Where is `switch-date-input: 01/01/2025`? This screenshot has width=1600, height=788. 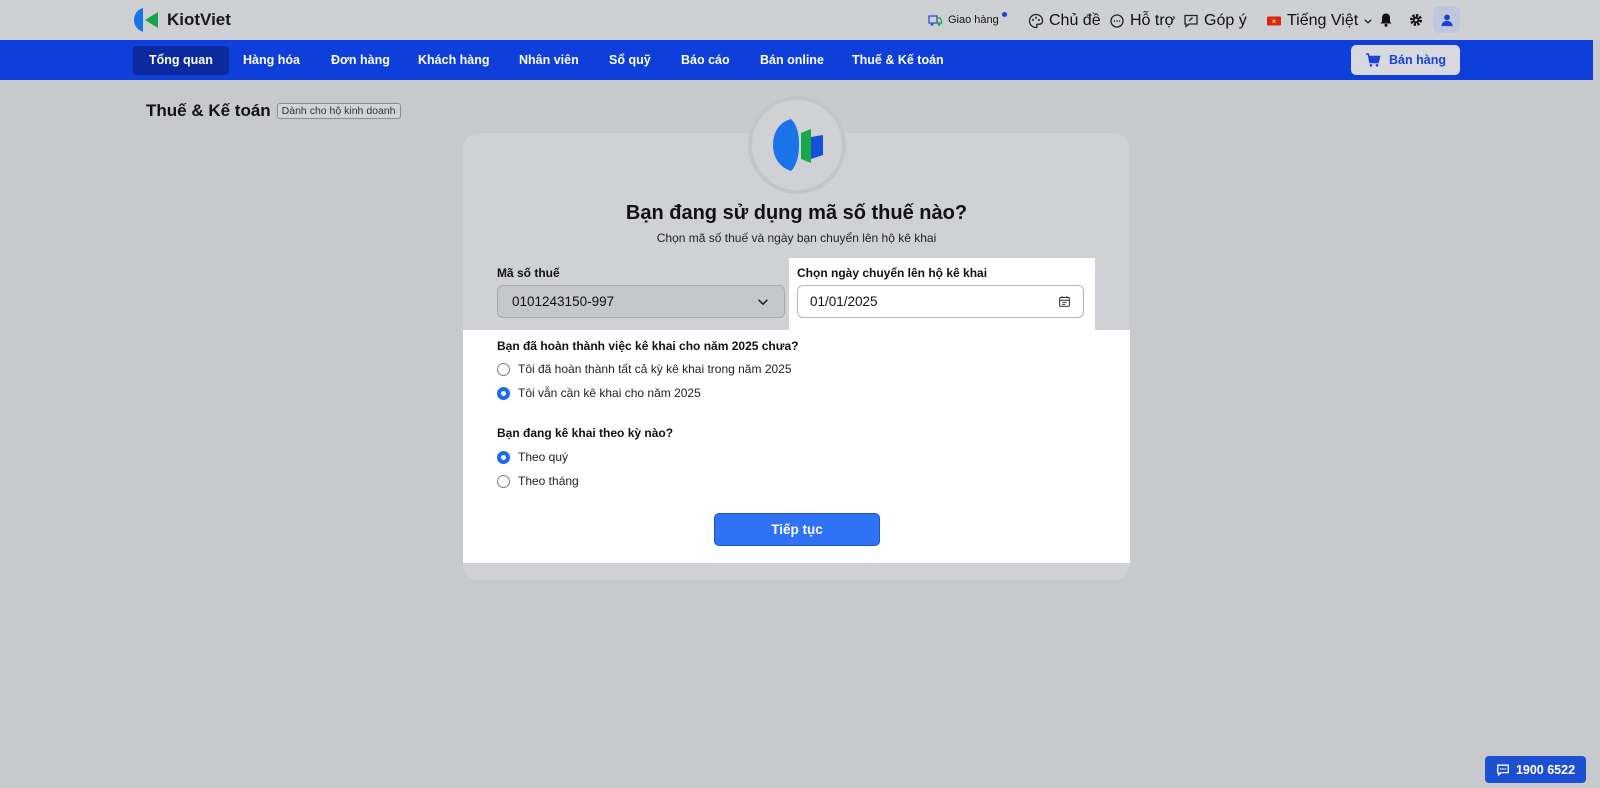
switch-date-input: 01/01/2025 is located at coordinates (940, 301).